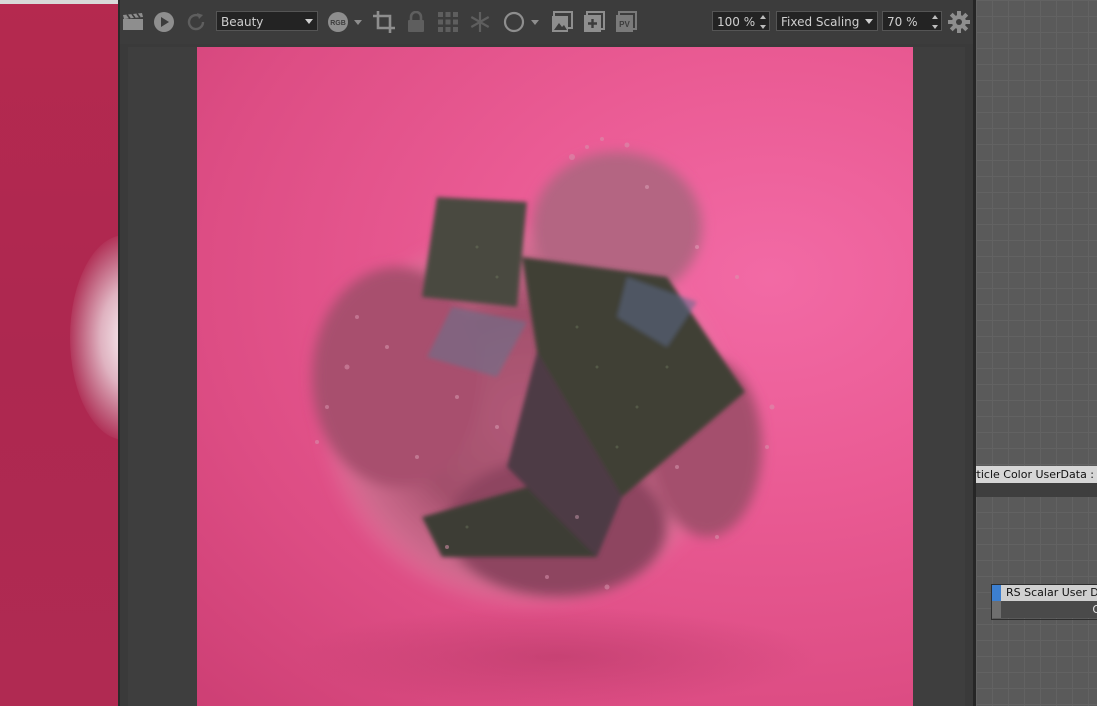 The height and width of the screenshot is (706, 1097). Describe the element at coordinates (242, 22) in the screenshot. I see `render-pass-value: Beauty` at that location.